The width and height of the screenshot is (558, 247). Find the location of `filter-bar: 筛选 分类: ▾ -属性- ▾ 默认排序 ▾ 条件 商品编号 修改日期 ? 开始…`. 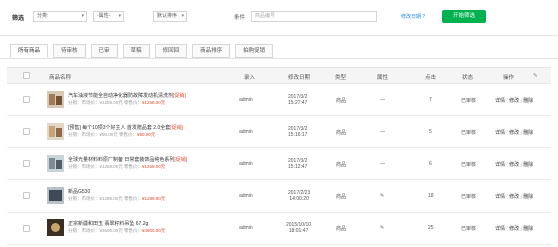

filter-bar: 筛选 分类: ▾ -属性- ▾ 默认排序 ▾ 条件 商品编号 修改日期 ? 开始… is located at coordinates (279, 18).